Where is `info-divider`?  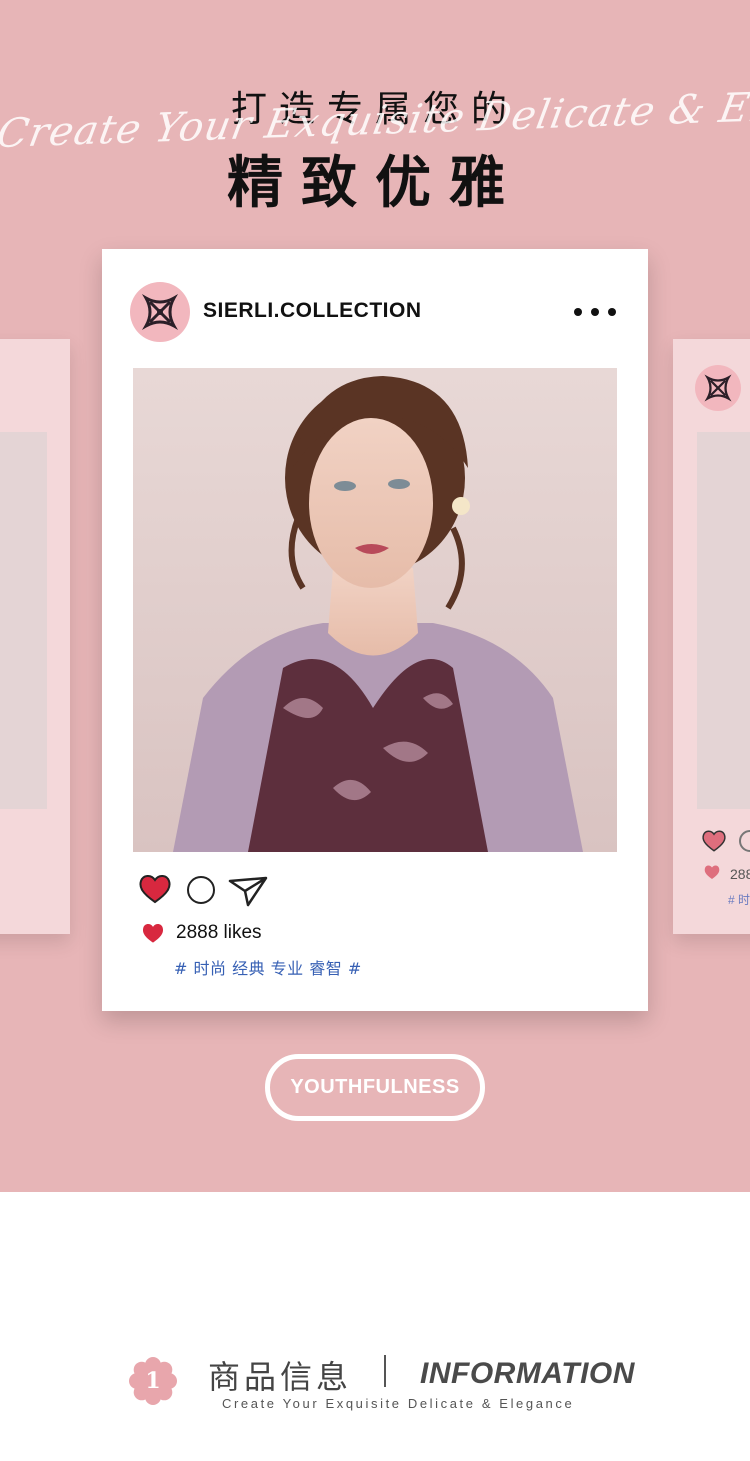
info-divider is located at coordinates (385, 1371).